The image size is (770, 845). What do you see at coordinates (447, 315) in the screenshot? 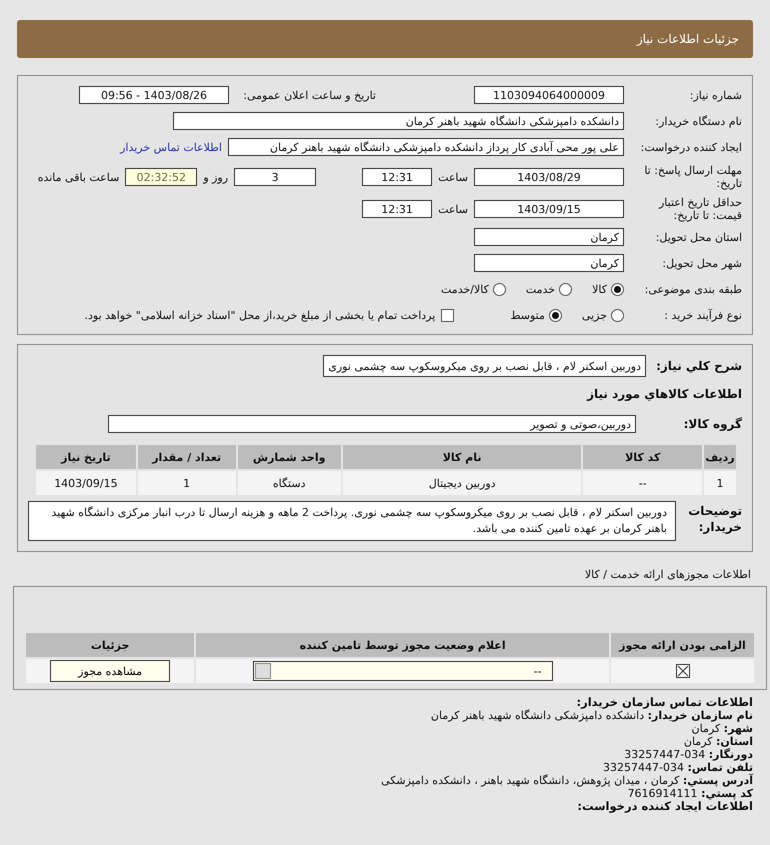
I see `checkbox` at bounding box center [447, 315].